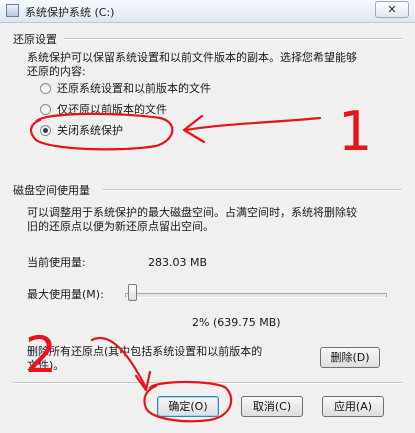 This screenshot has width=415, height=433. What do you see at coordinates (178, 262) in the screenshot?
I see `current-usage-value: 283.03 MB` at bounding box center [178, 262].